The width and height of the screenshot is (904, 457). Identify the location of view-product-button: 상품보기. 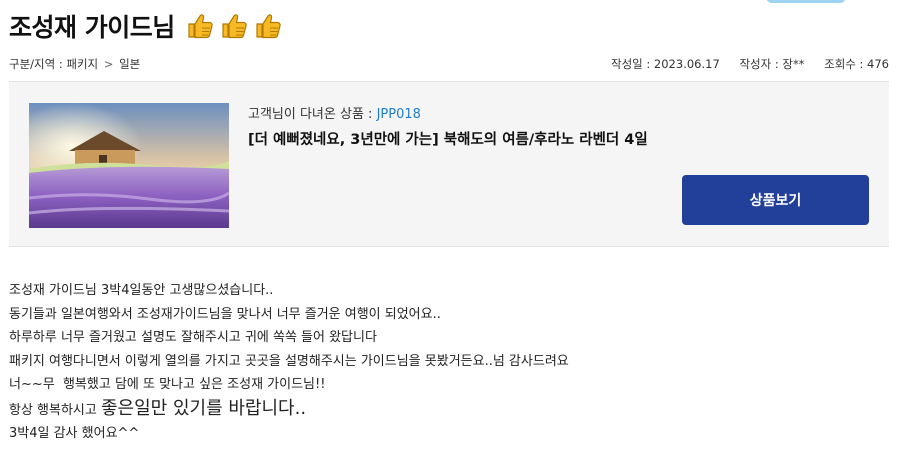
(775, 200).